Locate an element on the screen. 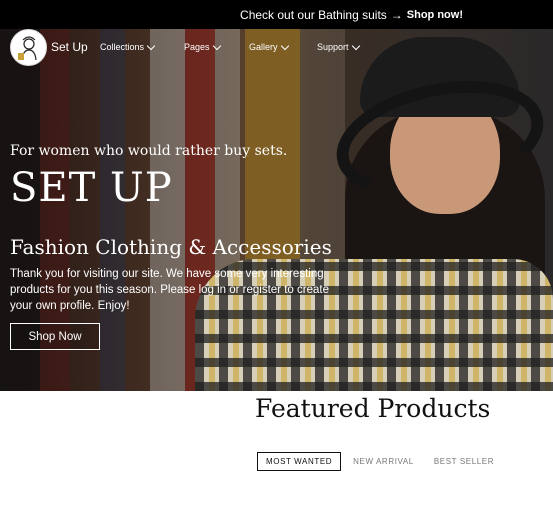 The height and width of the screenshot is (510, 553). nav-collections: Collections is located at coordinates (128, 46).